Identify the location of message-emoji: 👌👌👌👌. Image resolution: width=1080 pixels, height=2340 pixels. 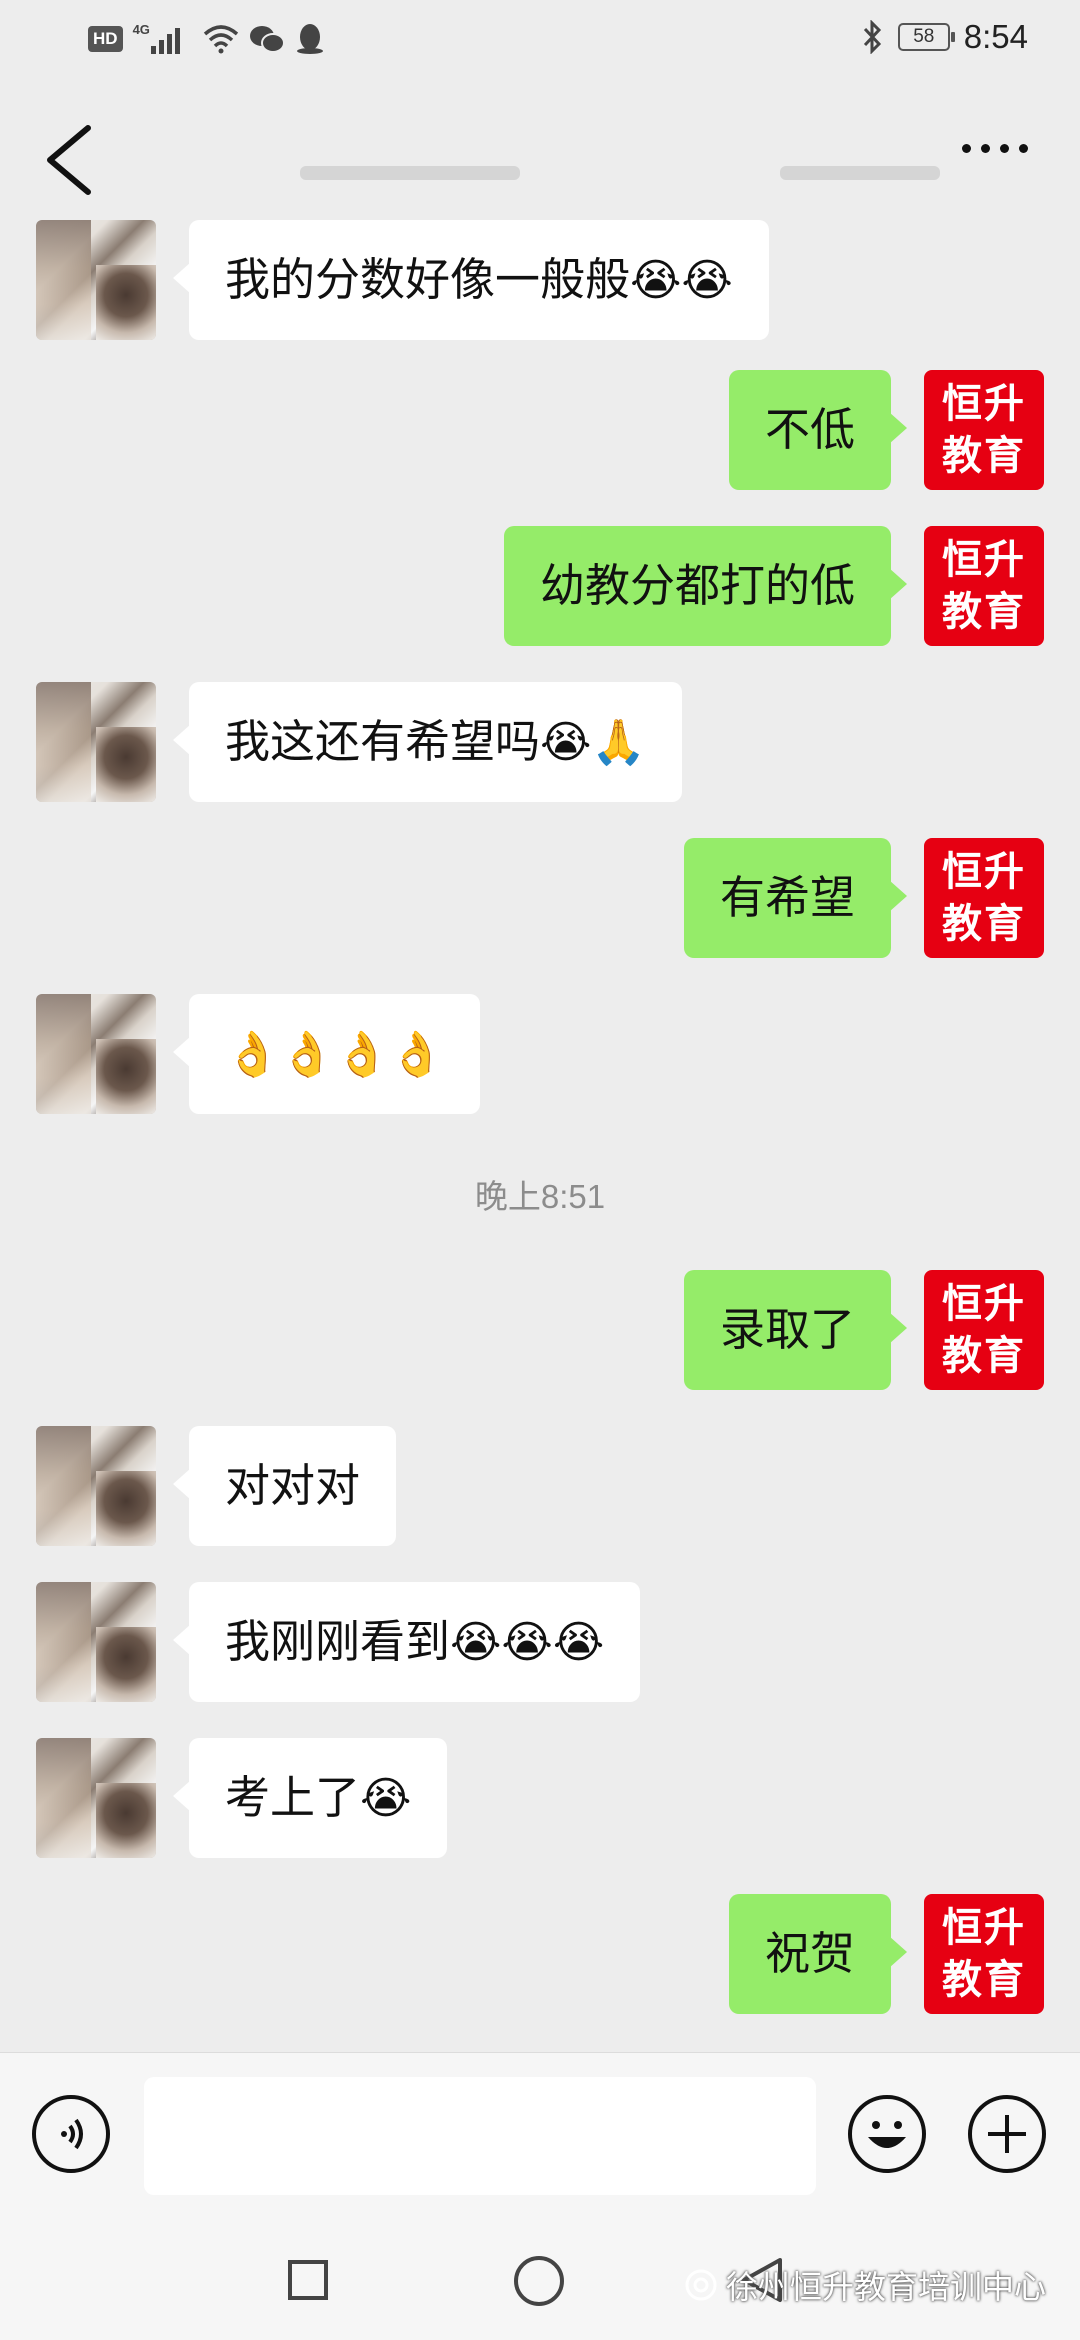
(335, 1054).